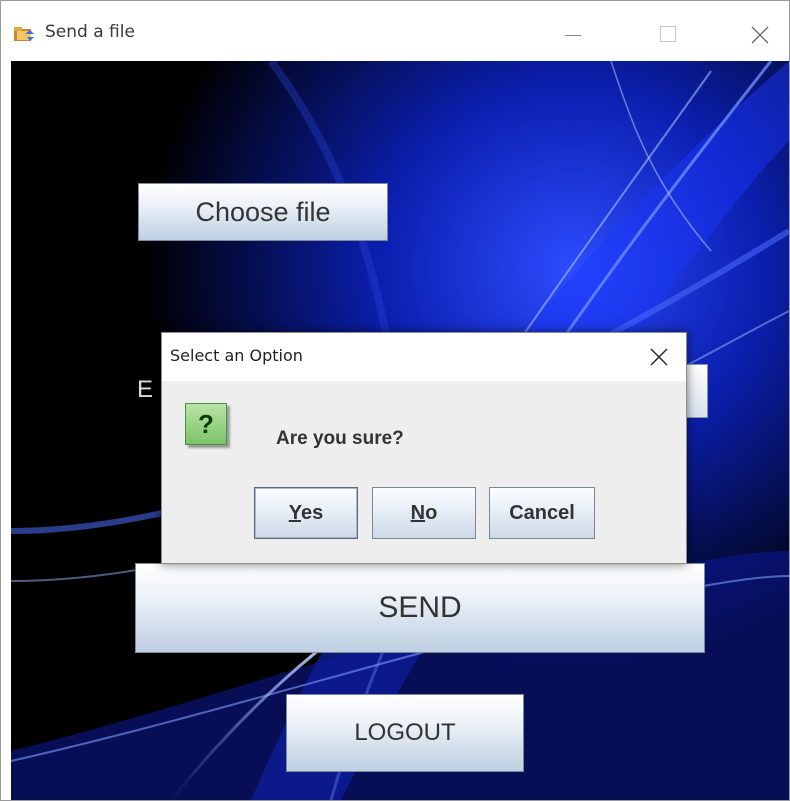 This screenshot has width=790, height=801. Describe the element at coordinates (572, 34) in the screenshot. I see `minimize-icon` at that location.